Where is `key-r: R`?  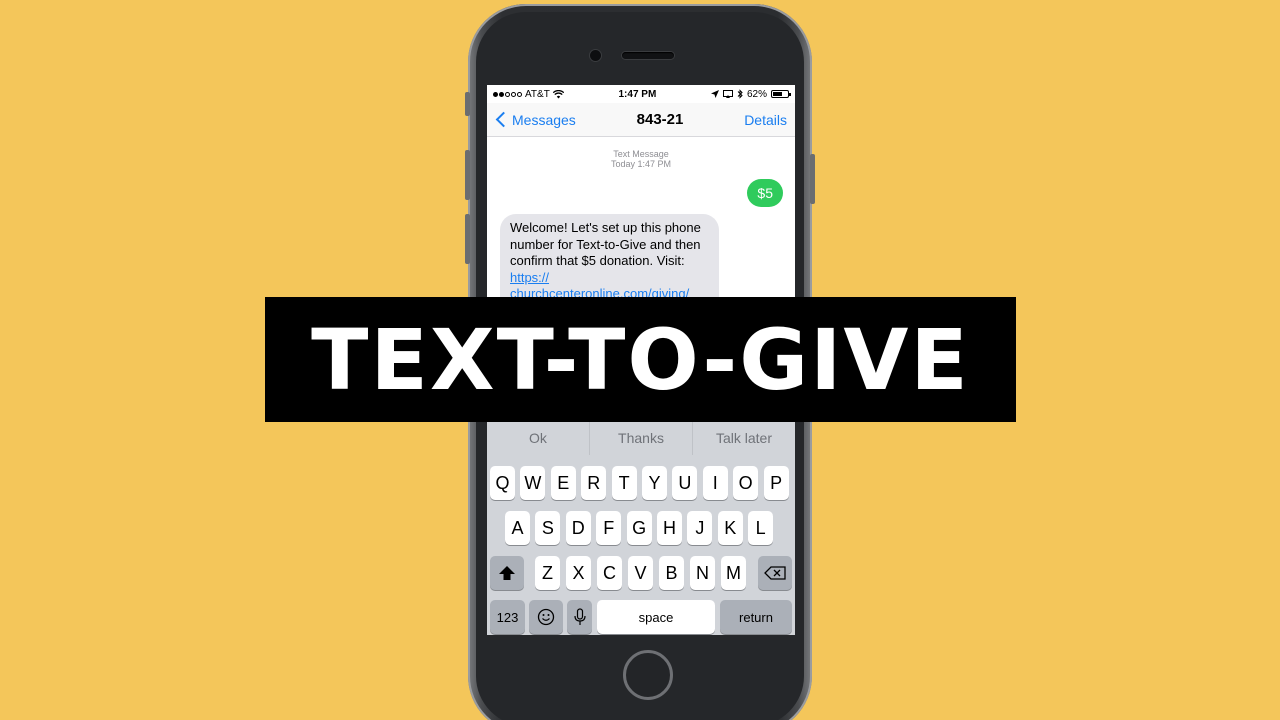
key-r: R is located at coordinates (594, 483).